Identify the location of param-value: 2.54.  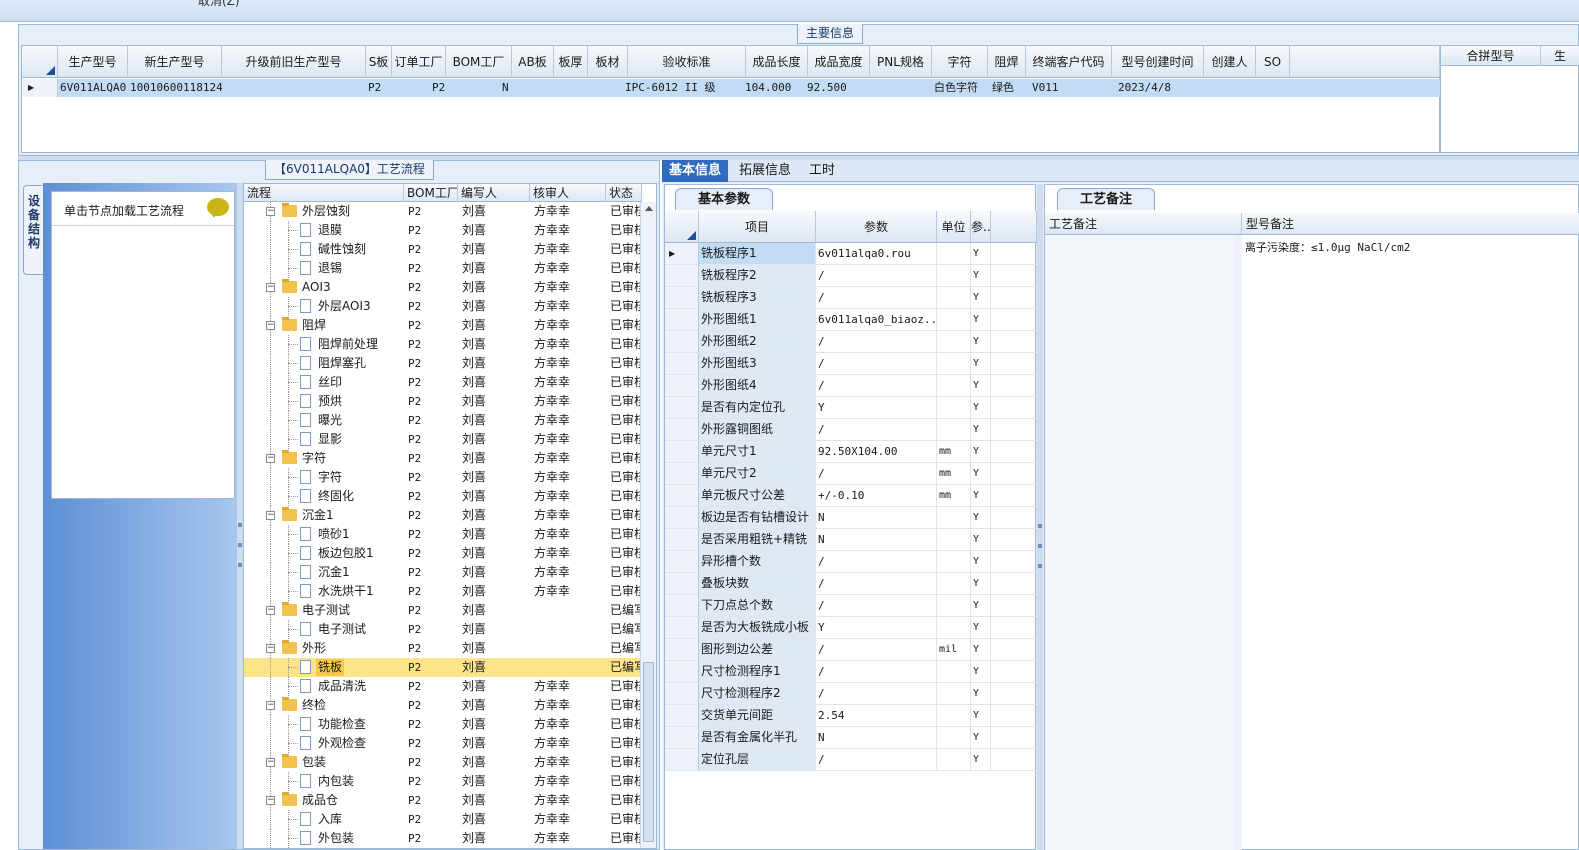
(876, 716).